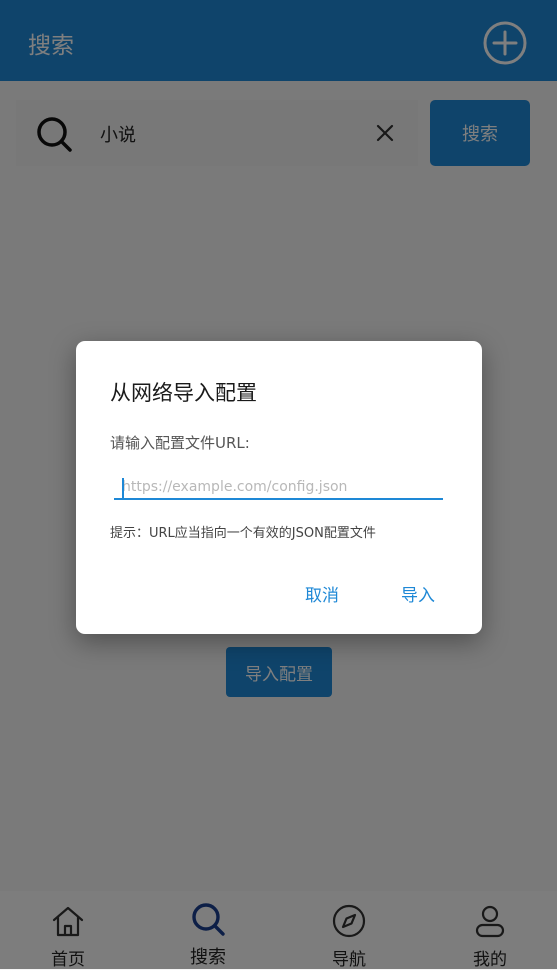 The image size is (557, 970). What do you see at coordinates (123, 488) in the screenshot?
I see `text-cursor` at bounding box center [123, 488].